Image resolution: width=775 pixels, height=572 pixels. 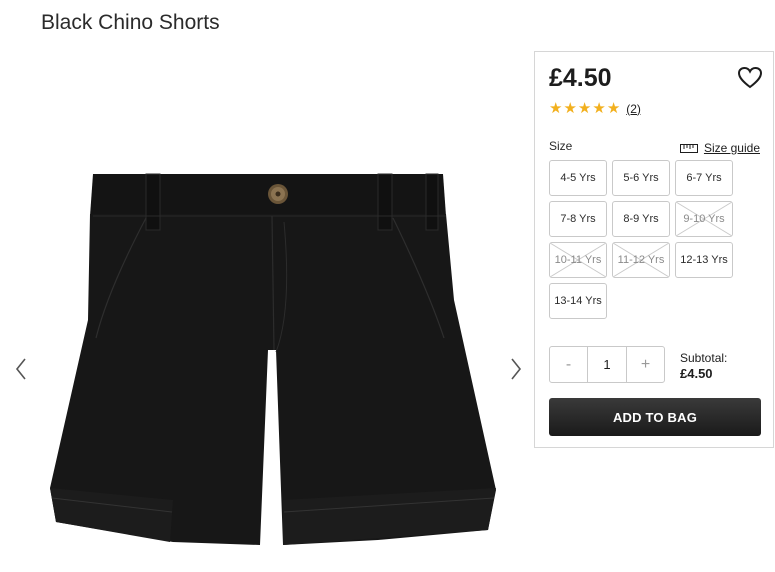 I want to click on size-option-label: 12-13 Yrs, so click(x=704, y=260).